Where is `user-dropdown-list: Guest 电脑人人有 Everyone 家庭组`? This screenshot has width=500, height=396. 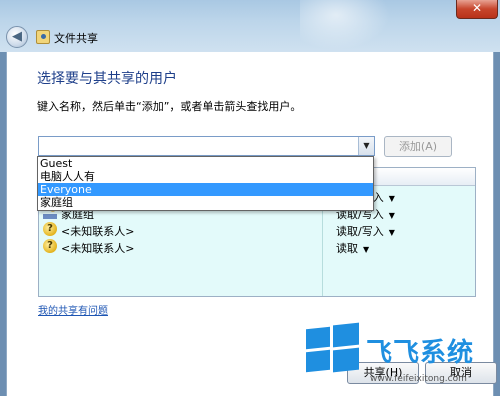 user-dropdown-list: Guest 电脑人人有 Everyone 家庭组 is located at coordinates (205, 183).